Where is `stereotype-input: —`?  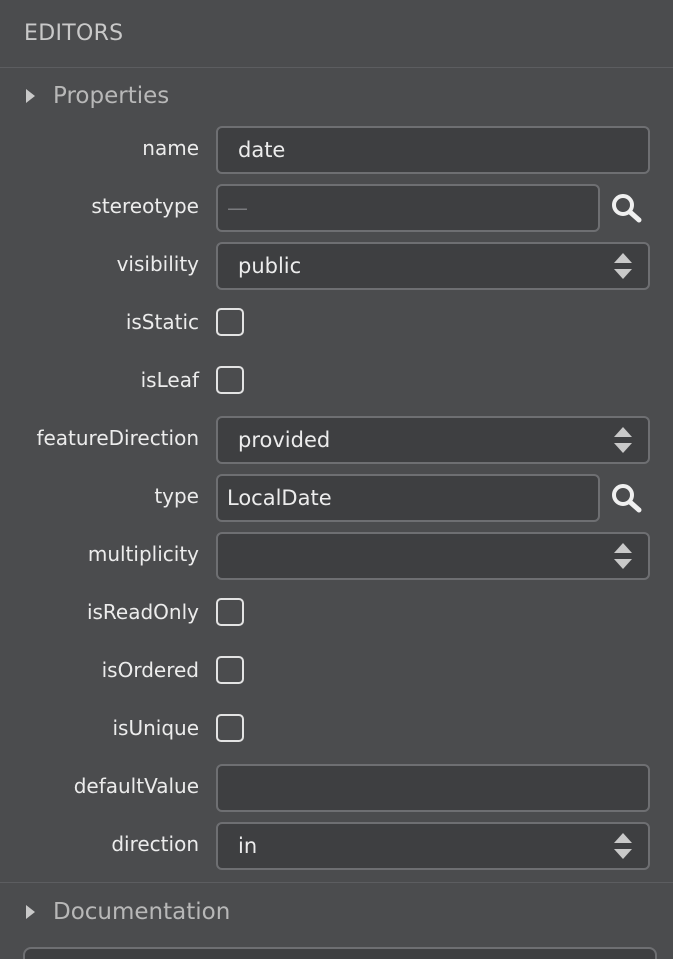 stereotype-input: — is located at coordinates (408, 208).